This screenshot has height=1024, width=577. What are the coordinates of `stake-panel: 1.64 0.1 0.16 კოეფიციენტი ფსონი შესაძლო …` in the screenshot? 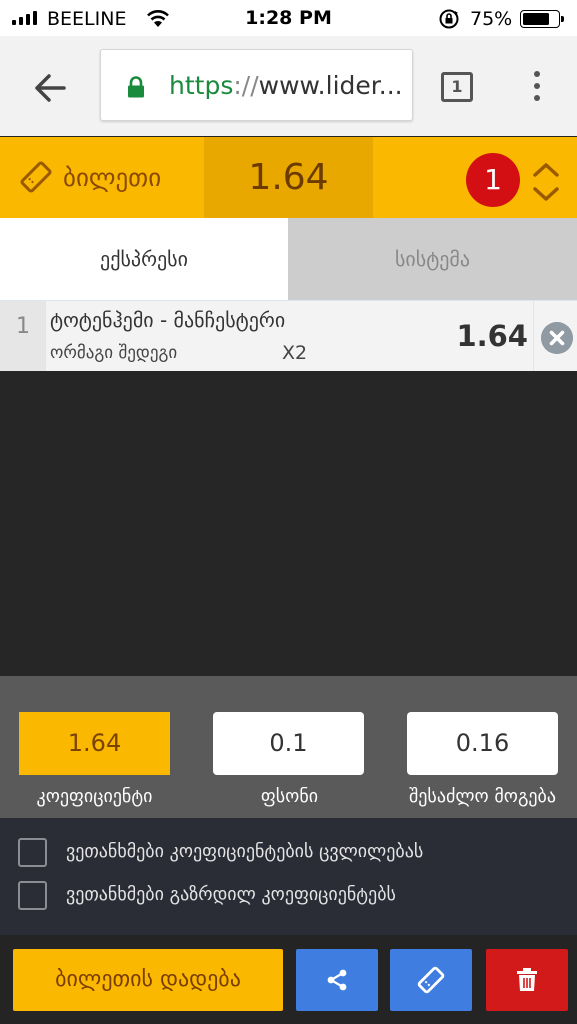 It's located at (288, 747).